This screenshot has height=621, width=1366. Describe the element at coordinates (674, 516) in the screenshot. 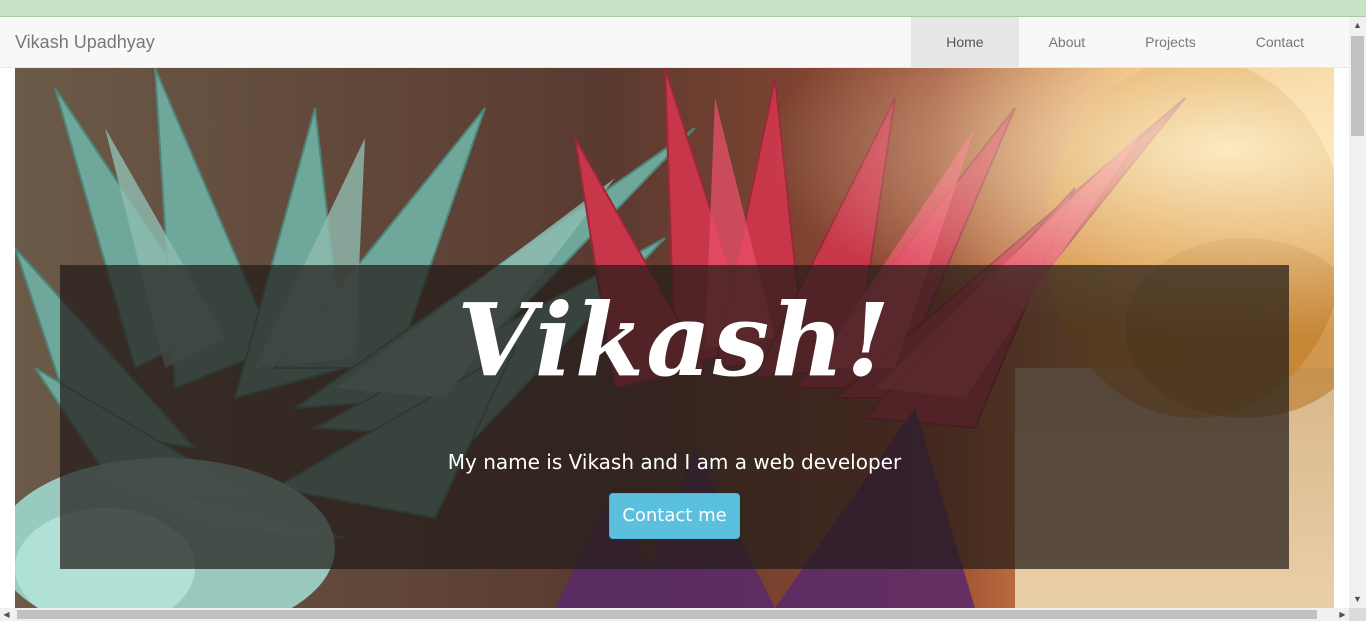

I see `contact-me-button: Contact me` at that location.